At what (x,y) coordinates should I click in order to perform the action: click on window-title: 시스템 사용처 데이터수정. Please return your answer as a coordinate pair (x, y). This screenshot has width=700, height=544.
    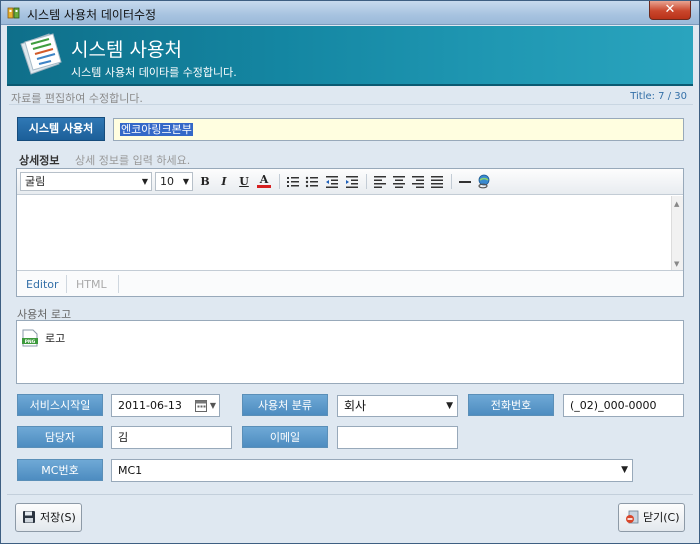
    Looking at the image, I should click on (92, 15).